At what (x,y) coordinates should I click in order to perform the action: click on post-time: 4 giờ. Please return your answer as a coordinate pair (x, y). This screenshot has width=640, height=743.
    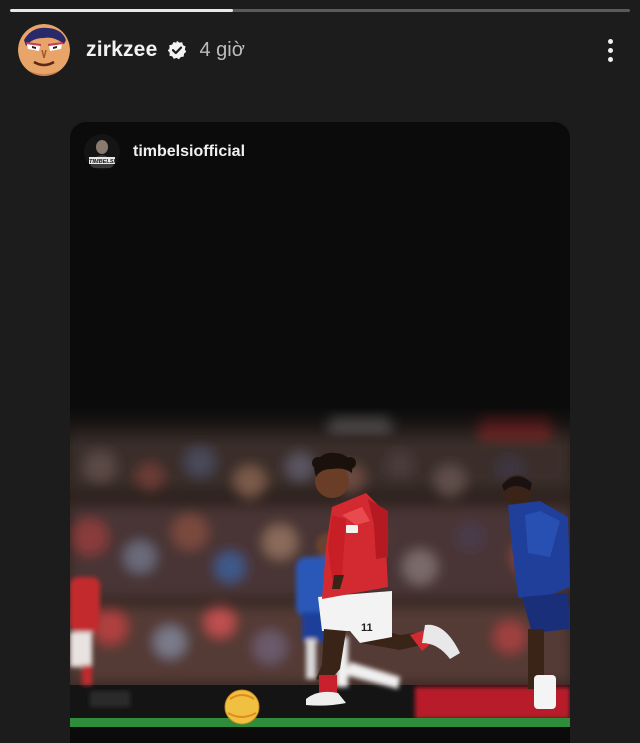
    Looking at the image, I should click on (222, 49).